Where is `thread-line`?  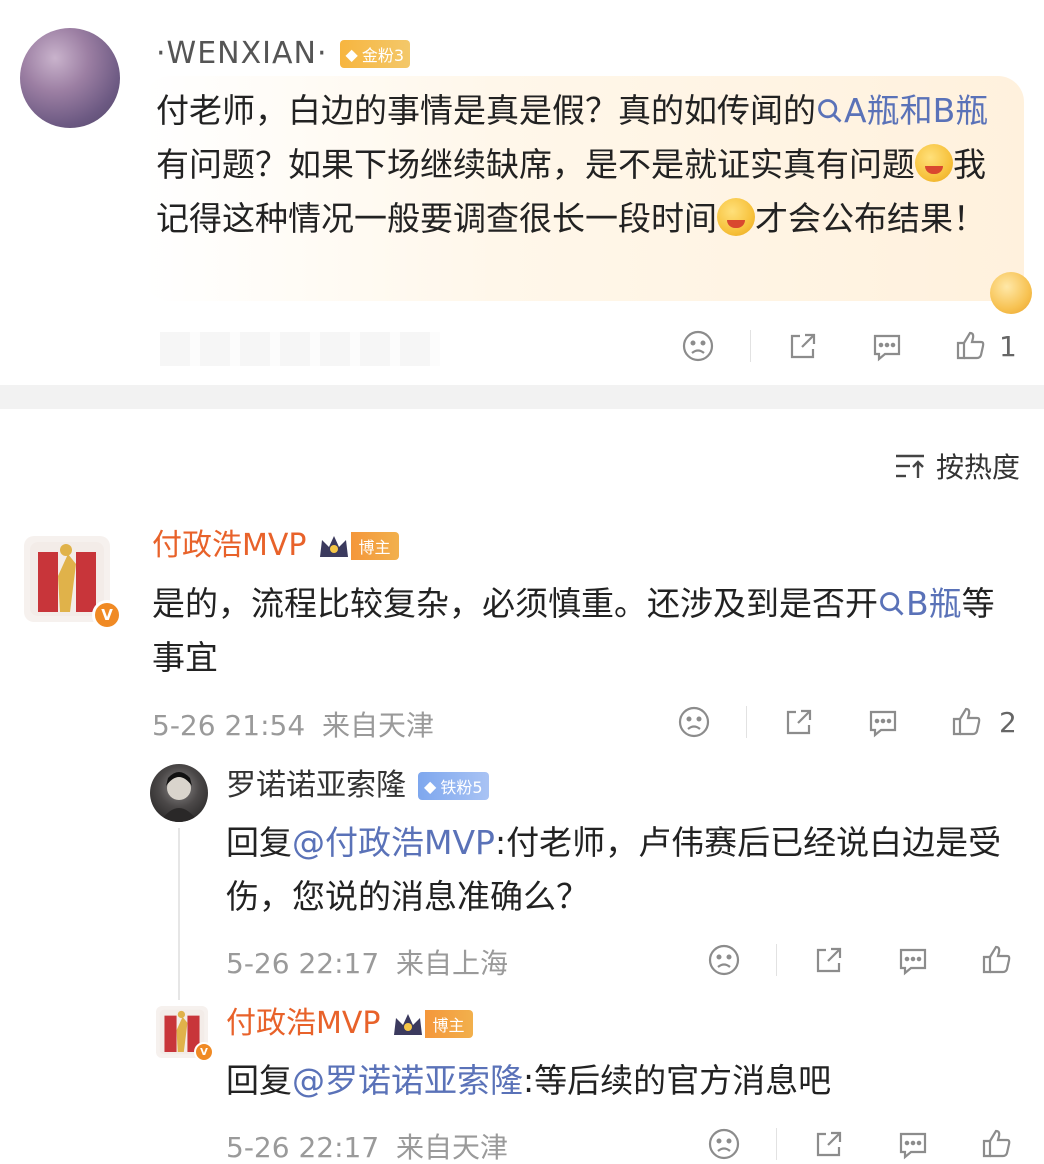
thread-line is located at coordinates (179, 914).